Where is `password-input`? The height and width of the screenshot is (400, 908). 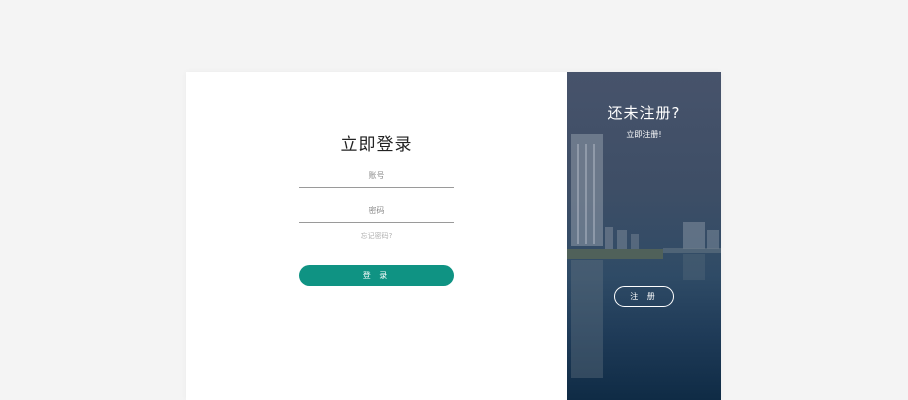
password-input is located at coordinates (376, 210).